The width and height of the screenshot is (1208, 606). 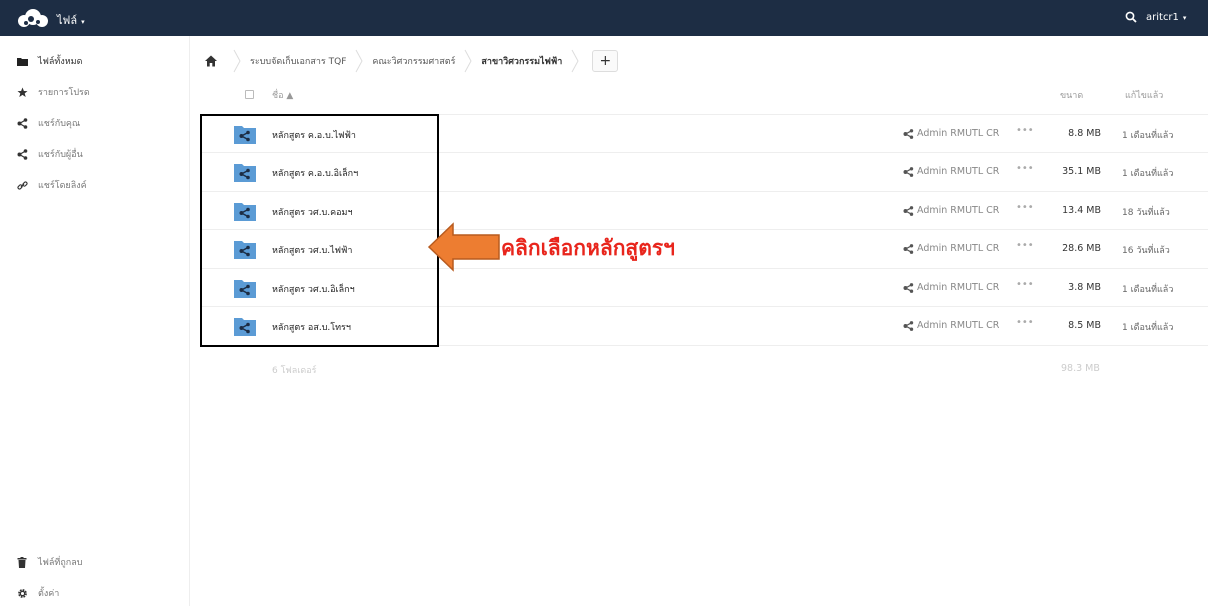 What do you see at coordinates (95, 123) in the screenshot?
I see `sidebar-item-shared-with-you: แชร์กับคุณ` at bounding box center [95, 123].